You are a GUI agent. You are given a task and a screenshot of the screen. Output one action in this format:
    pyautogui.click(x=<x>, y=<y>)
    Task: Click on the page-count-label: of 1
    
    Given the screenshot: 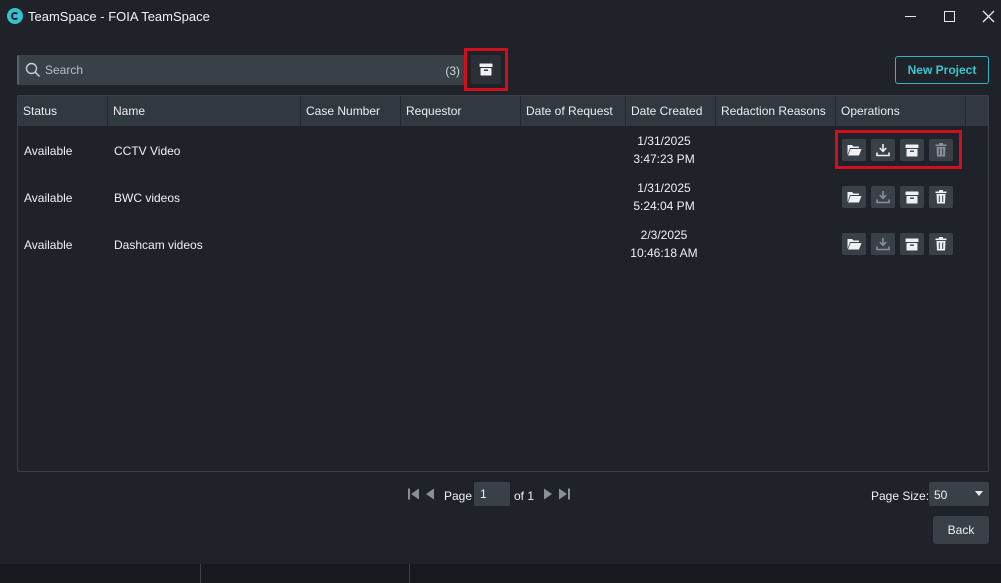 What is the action you would take?
    pyautogui.click(x=524, y=496)
    